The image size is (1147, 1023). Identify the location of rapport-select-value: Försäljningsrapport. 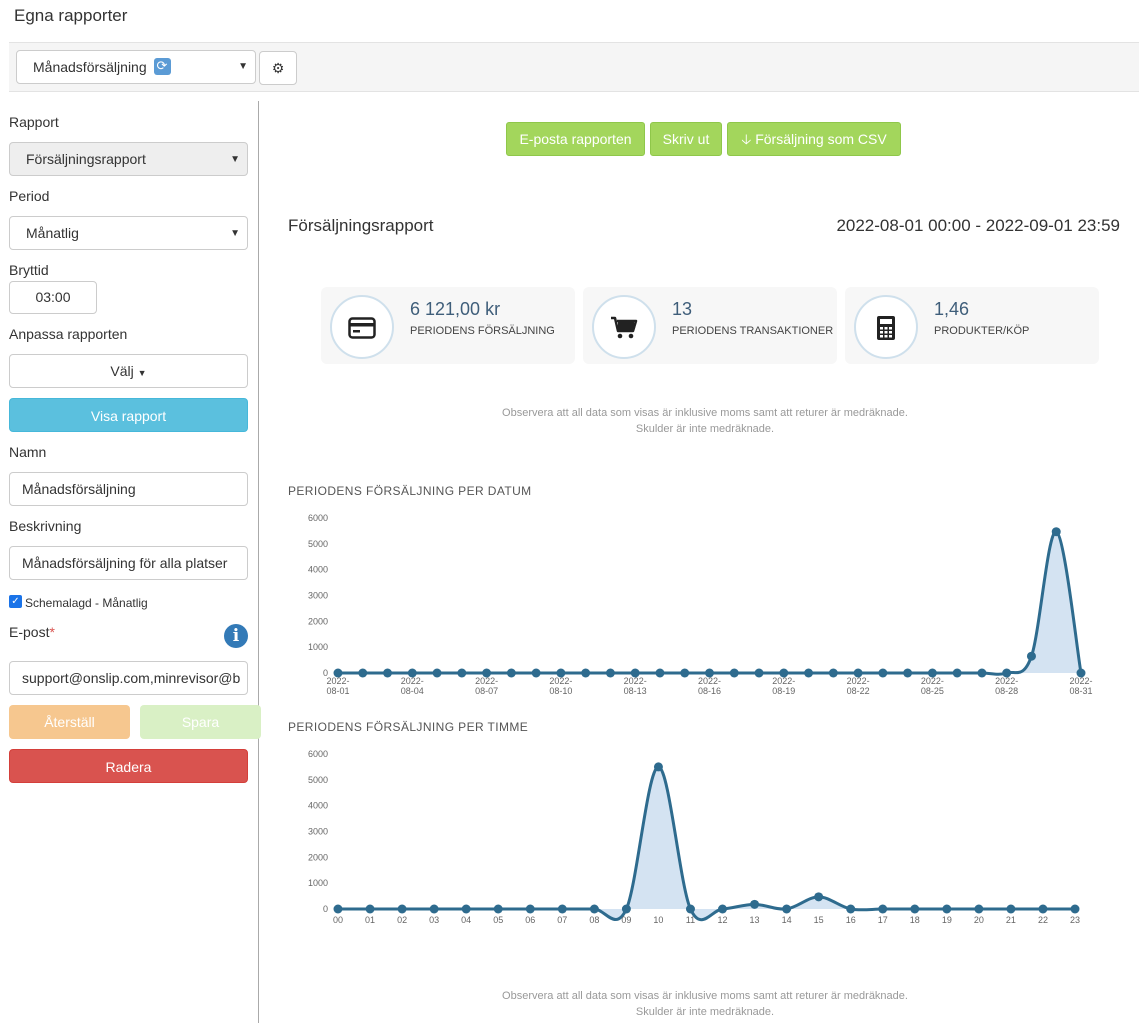
(86, 159).